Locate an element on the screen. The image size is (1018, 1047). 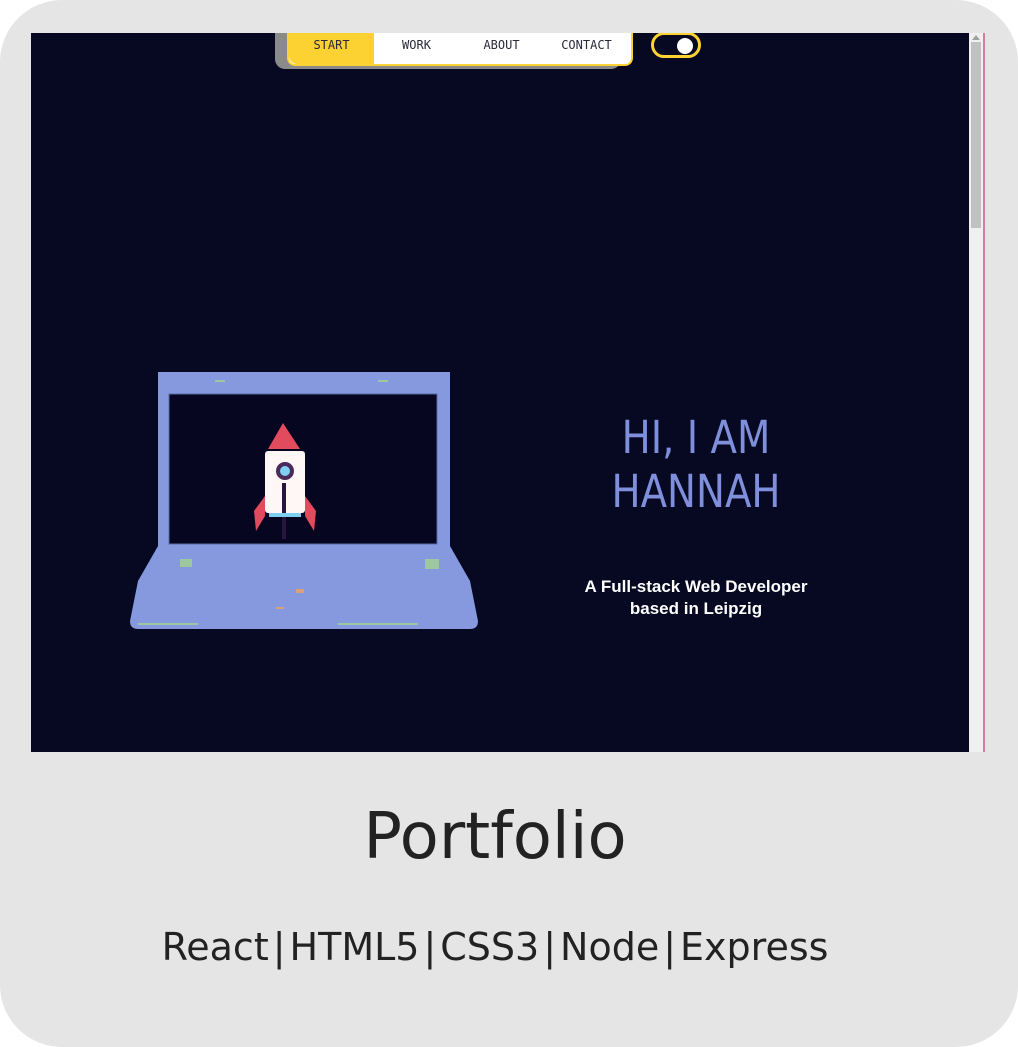
nav-contact: CONTACT is located at coordinates (586, 48).